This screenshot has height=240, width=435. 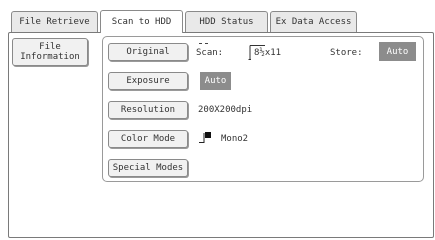 I want to click on resolution-button: Resolution, so click(x=148, y=110).